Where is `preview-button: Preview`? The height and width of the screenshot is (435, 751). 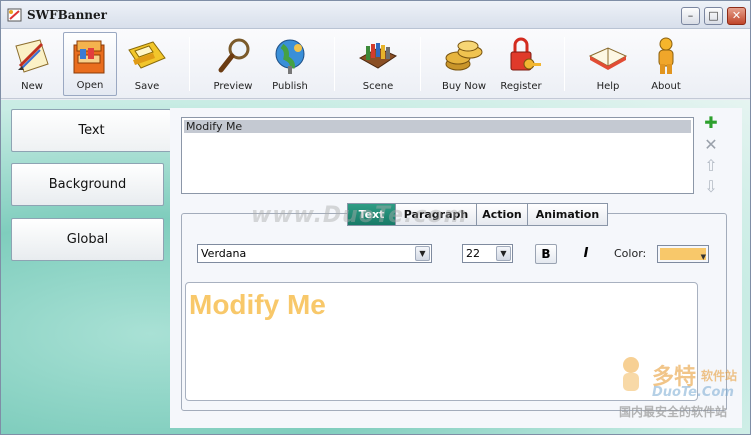
preview-button: Preview is located at coordinates (233, 64).